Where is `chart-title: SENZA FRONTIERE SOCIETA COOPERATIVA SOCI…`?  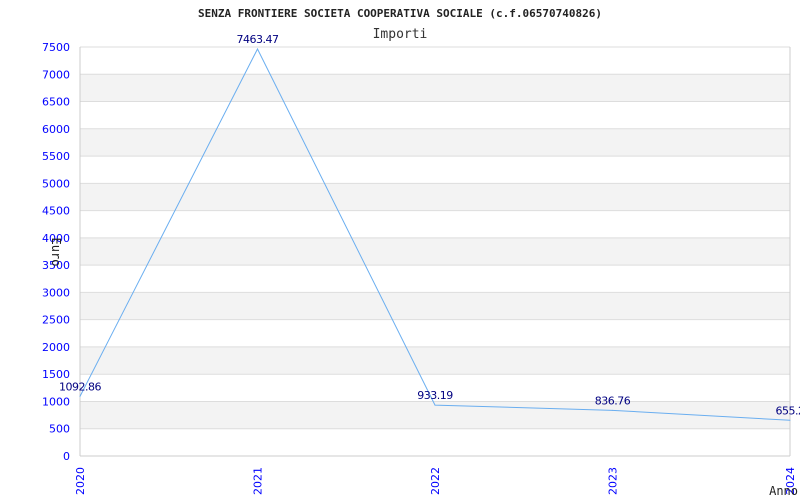
chart-title: SENZA FRONTIERE SOCIETA COOPERATIVA SOCI… is located at coordinates (400, 13).